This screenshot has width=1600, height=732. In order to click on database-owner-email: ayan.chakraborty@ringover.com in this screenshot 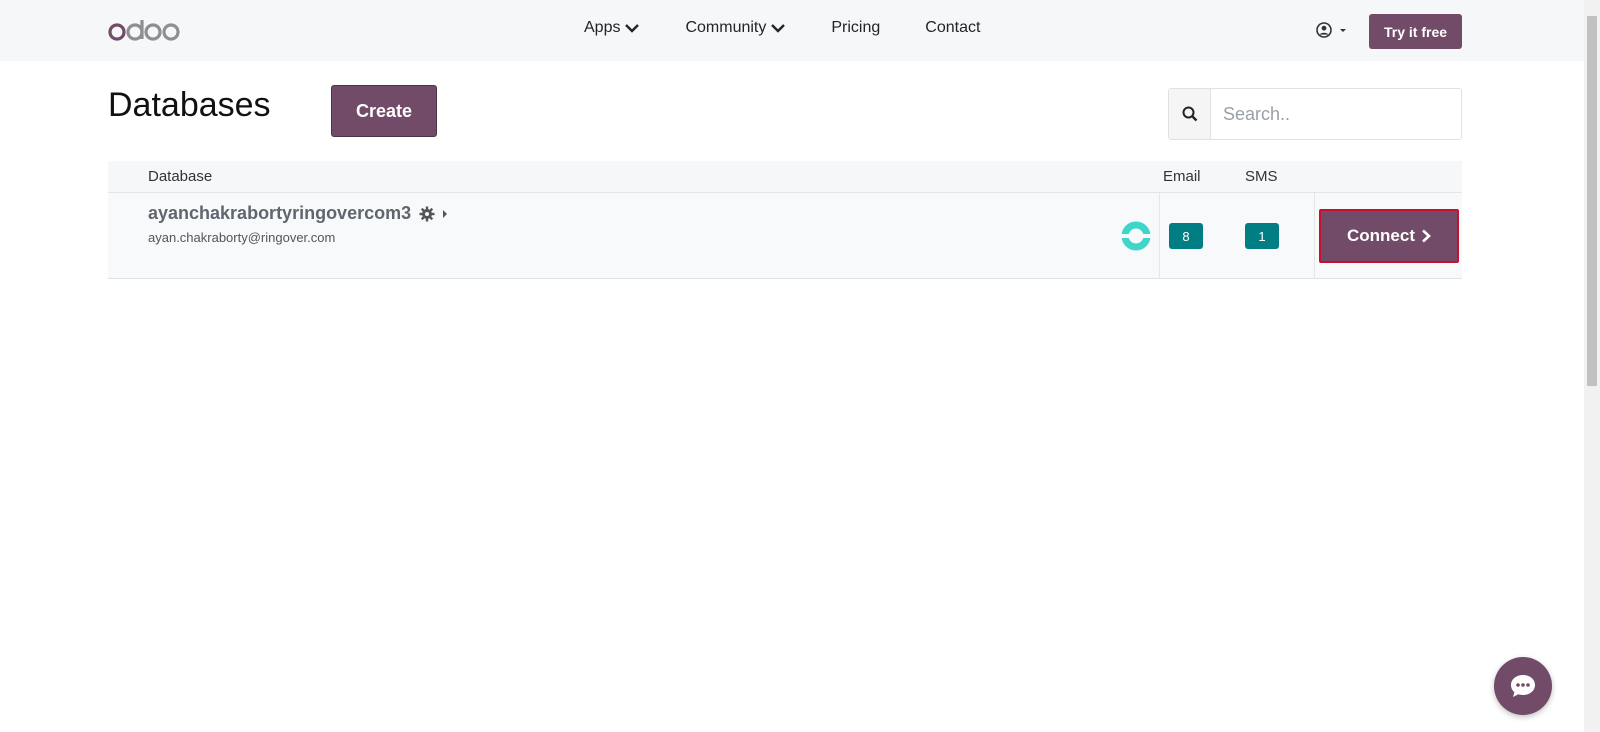, I will do `click(242, 237)`.